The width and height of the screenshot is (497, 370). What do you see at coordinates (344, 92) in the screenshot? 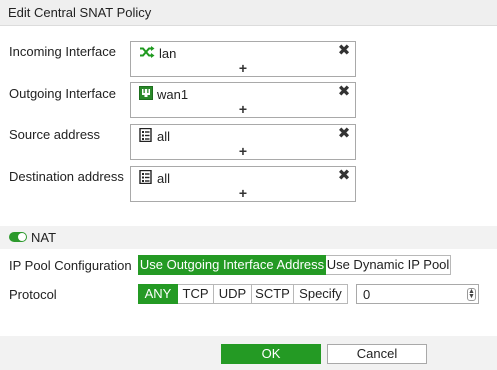
I see `remove-outgoing-interface-icon: ✖` at bounding box center [344, 92].